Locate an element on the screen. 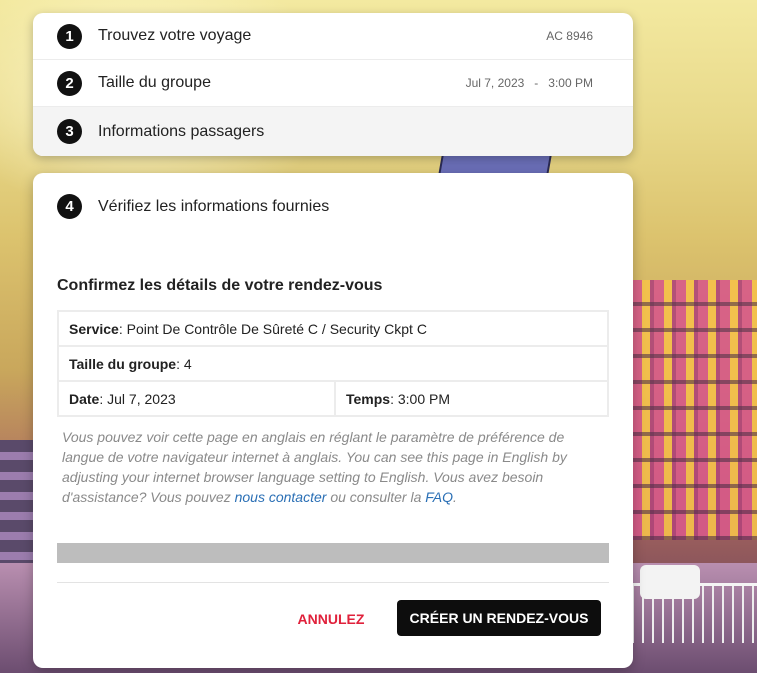 The height and width of the screenshot is (673, 757). table-row: Date: Jul 7, 2023 Temps: 3:00 PM is located at coordinates (333, 398).